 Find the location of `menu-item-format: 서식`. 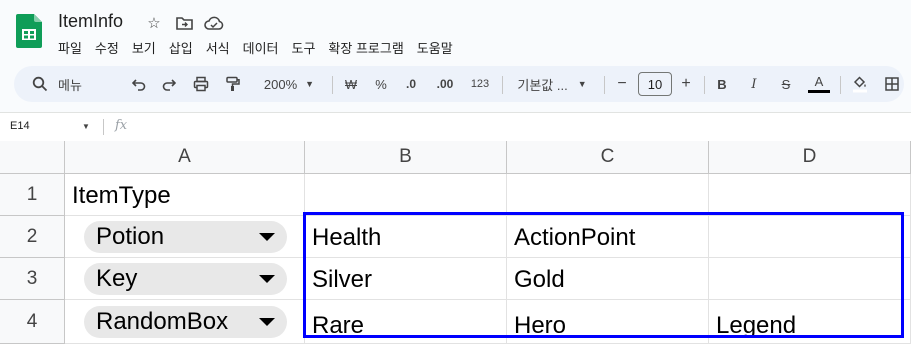

menu-item-format: 서식 is located at coordinates (218, 47).